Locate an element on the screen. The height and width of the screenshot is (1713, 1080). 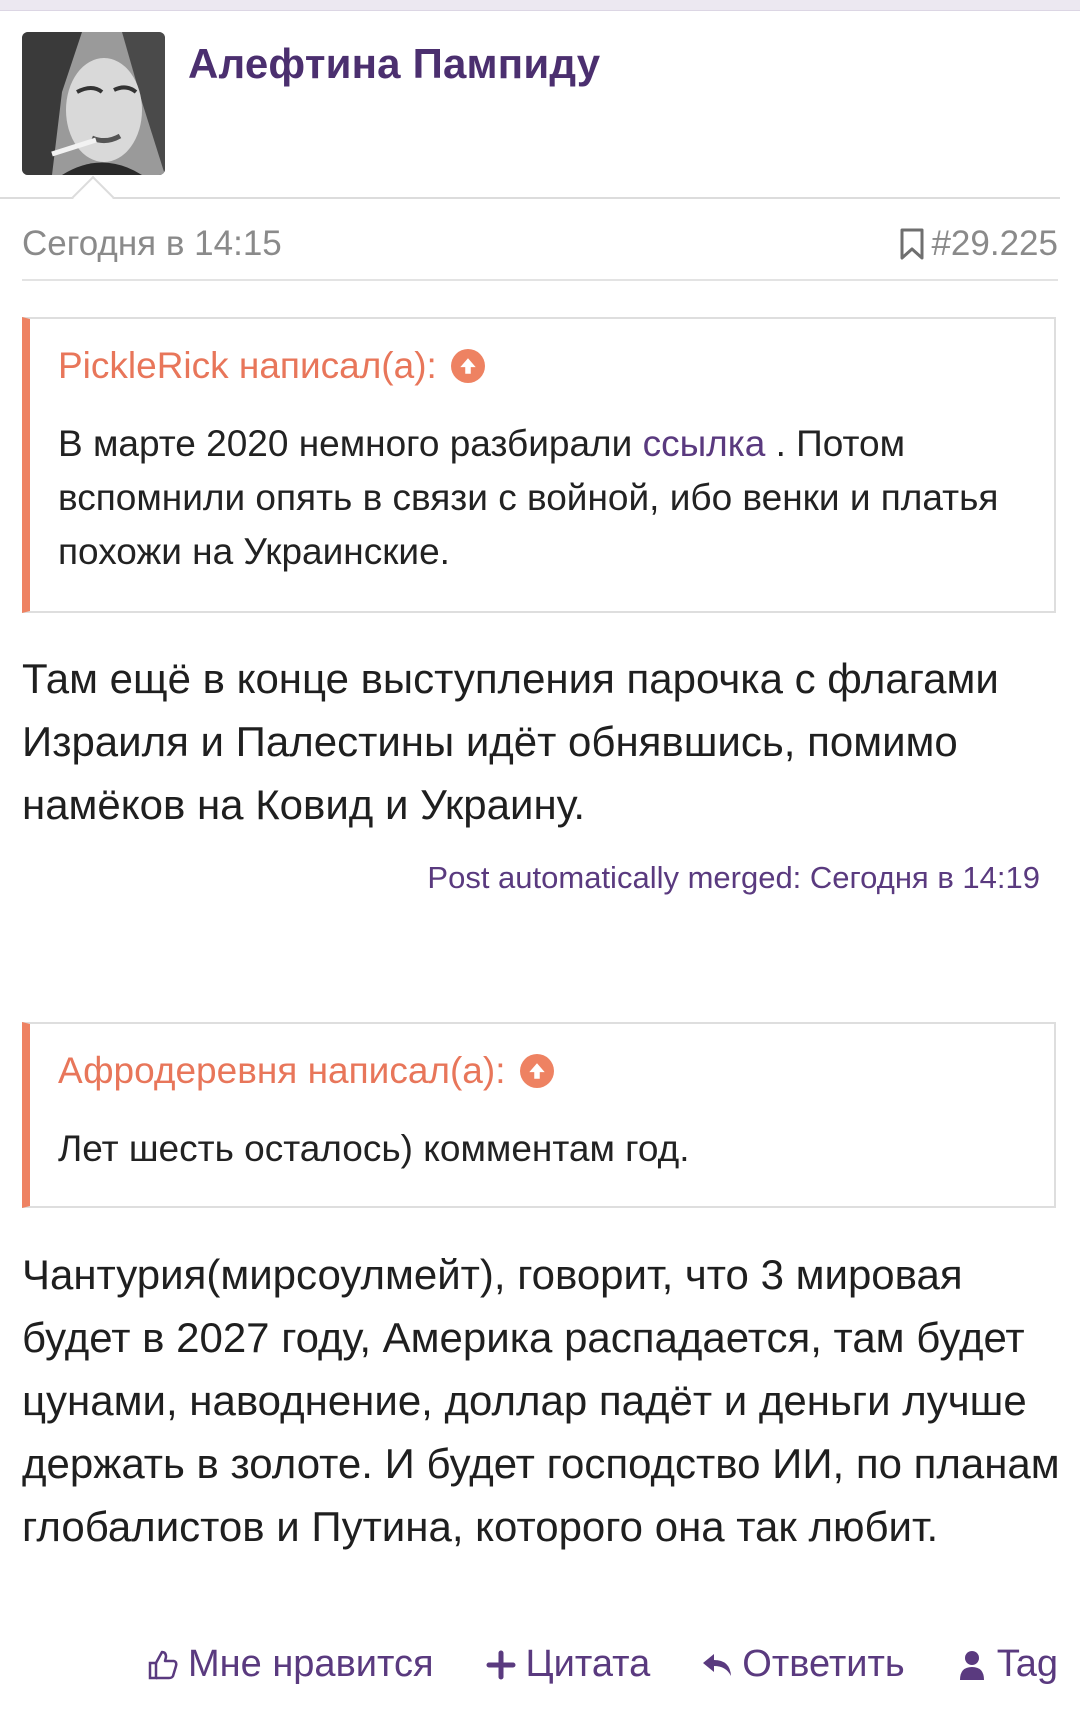
avatar-pointer-caret is located at coordinates (93, 197).